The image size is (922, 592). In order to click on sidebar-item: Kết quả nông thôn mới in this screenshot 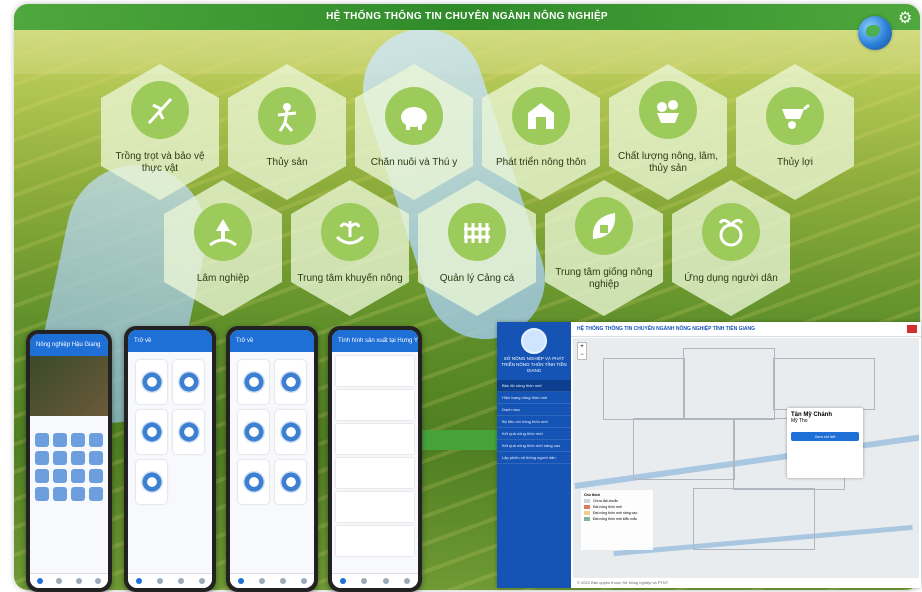, I will do `click(534, 434)`.